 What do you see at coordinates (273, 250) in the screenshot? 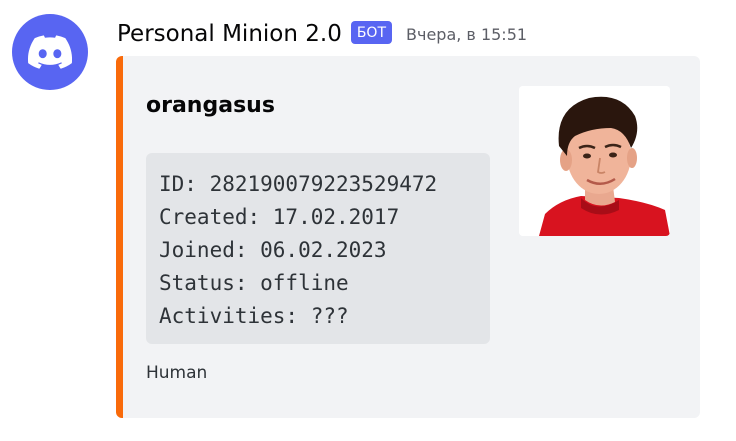
I see `code-line-joined: Joined: 06.02.2023` at bounding box center [273, 250].